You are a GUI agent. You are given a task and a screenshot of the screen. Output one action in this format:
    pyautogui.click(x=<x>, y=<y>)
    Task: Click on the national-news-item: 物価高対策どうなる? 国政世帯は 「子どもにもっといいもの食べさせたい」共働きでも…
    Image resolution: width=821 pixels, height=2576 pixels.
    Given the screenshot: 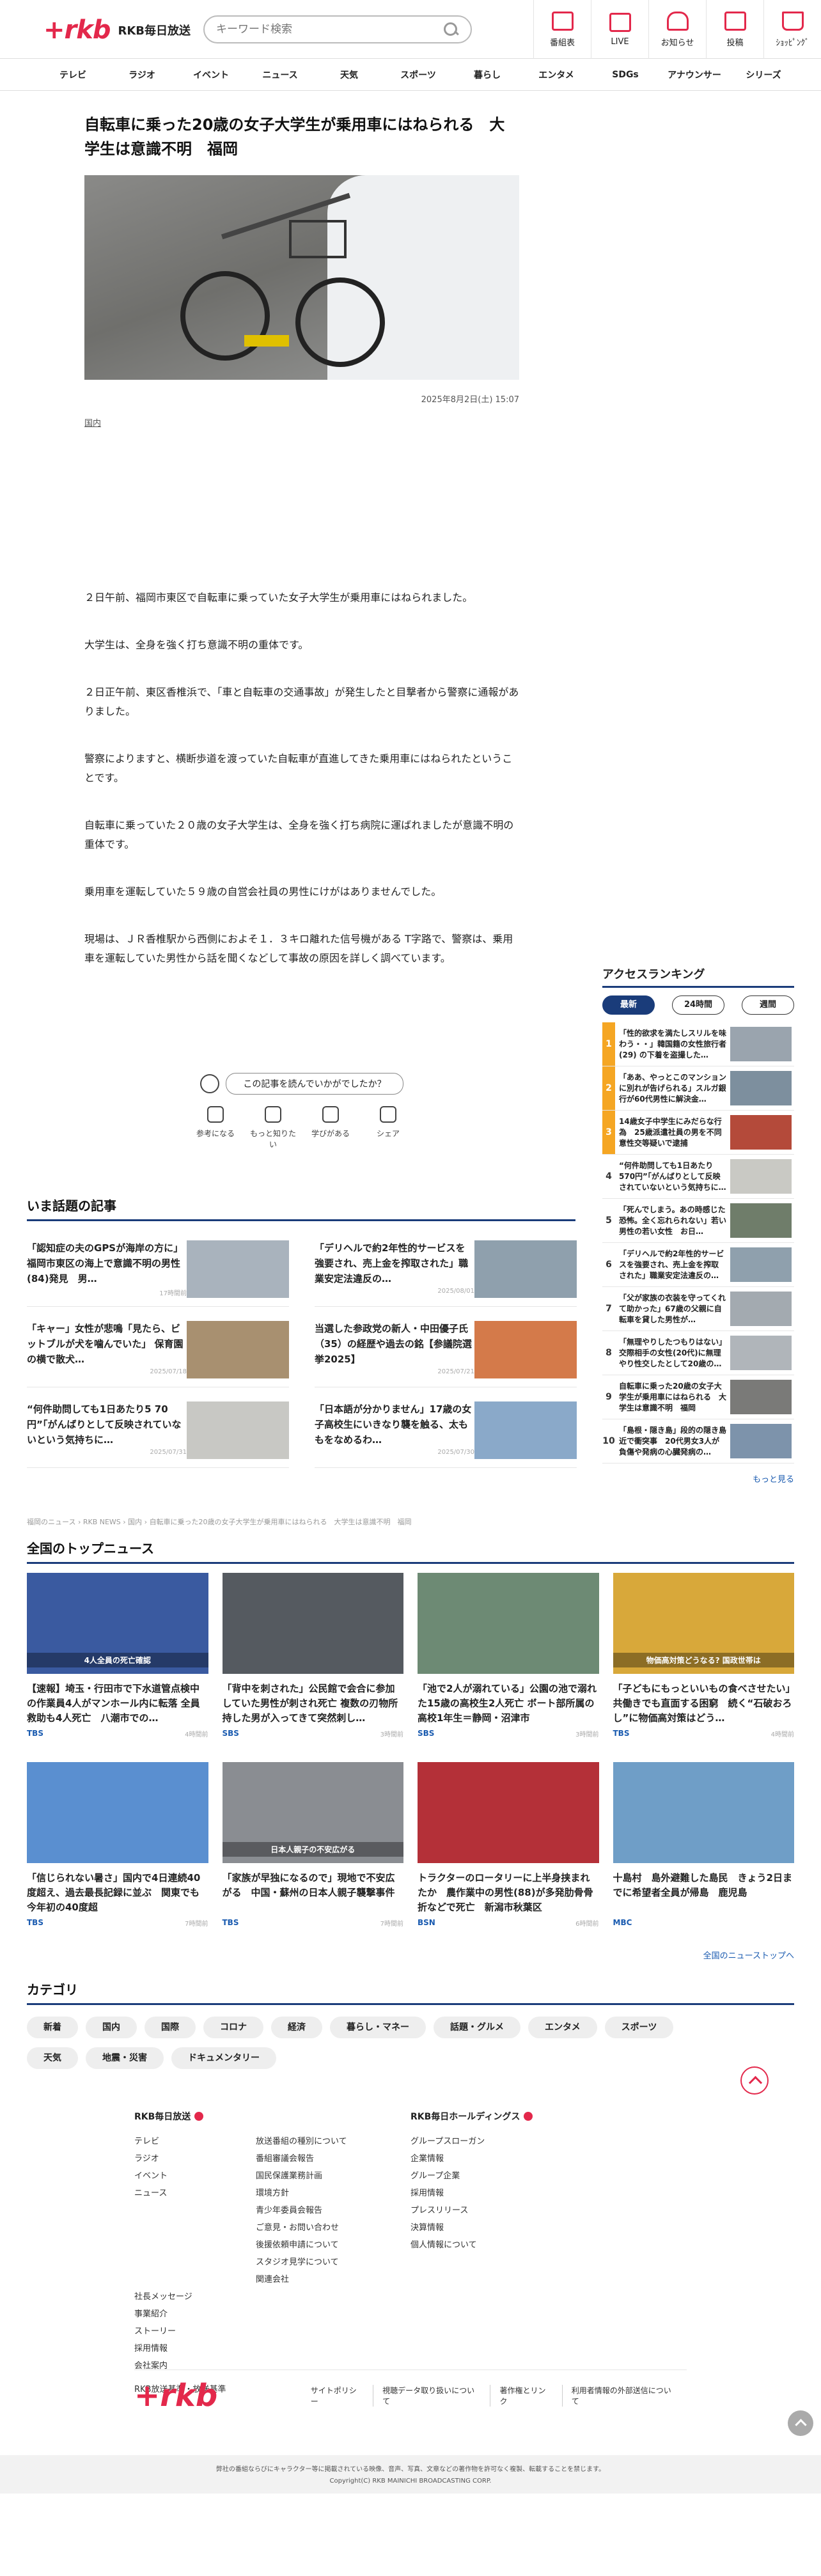 What is the action you would take?
    pyautogui.click(x=703, y=1668)
    